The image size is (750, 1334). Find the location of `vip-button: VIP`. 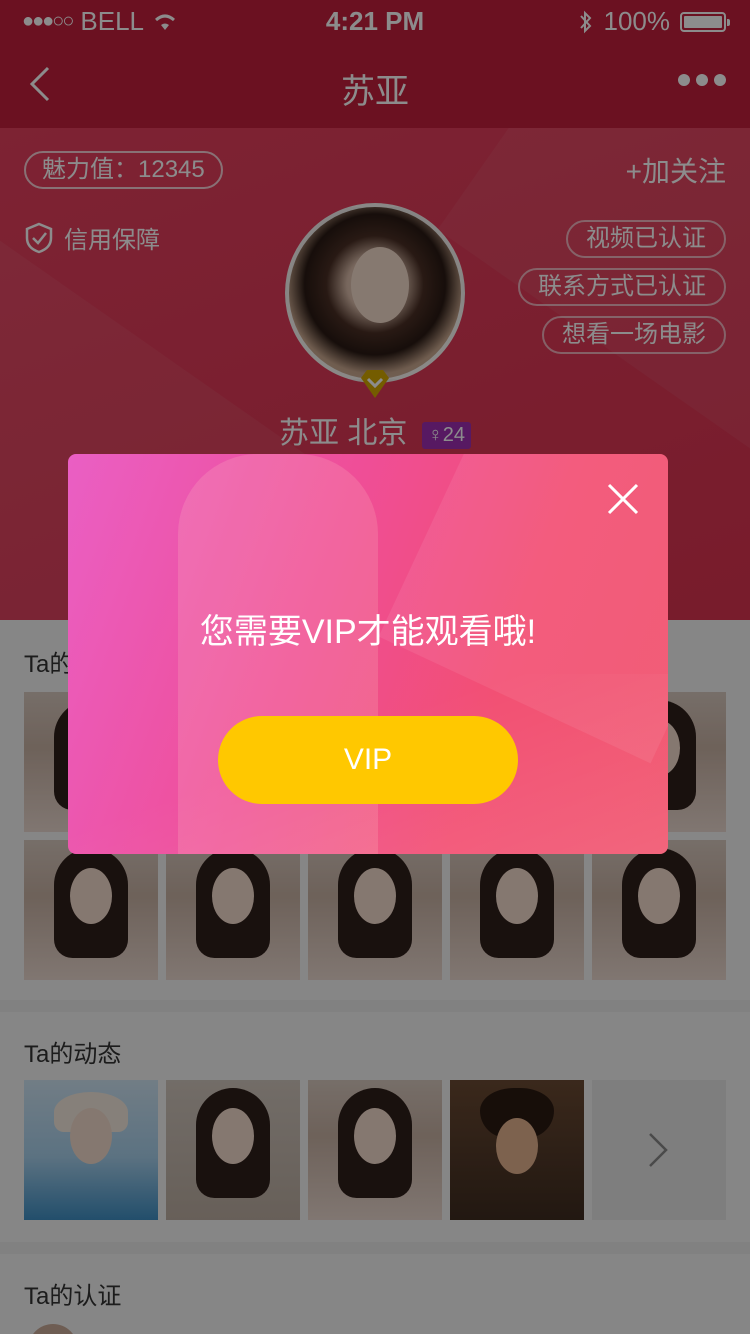

vip-button: VIP is located at coordinates (368, 760).